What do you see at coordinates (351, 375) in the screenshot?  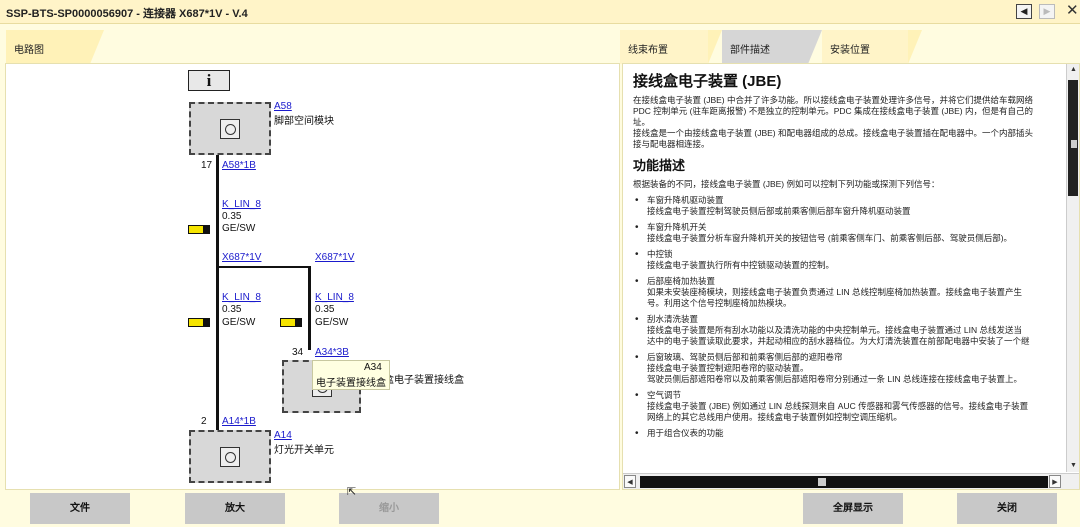 I see `component-tooltip: A34 电子装置接线盒` at bounding box center [351, 375].